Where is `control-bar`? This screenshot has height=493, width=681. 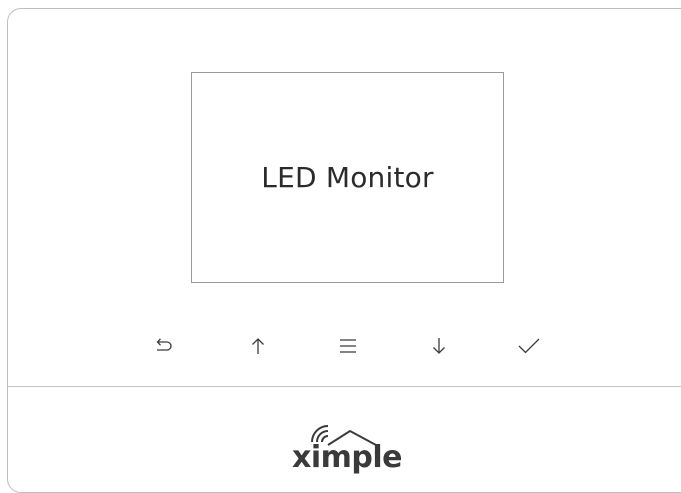
control-bar is located at coordinates (344, 348).